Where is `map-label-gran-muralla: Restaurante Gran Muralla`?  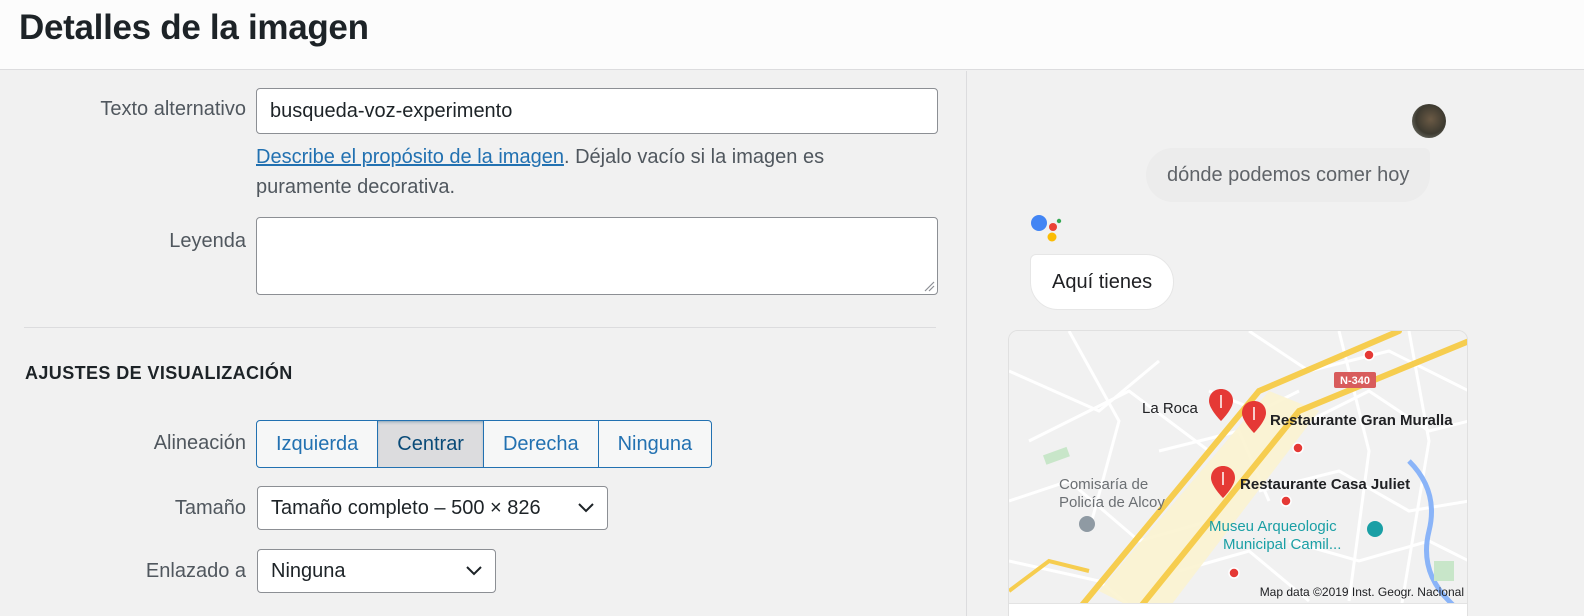
map-label-gran-muralla: Restaurante Gran Muralla is located at coordinates (1361, 420).